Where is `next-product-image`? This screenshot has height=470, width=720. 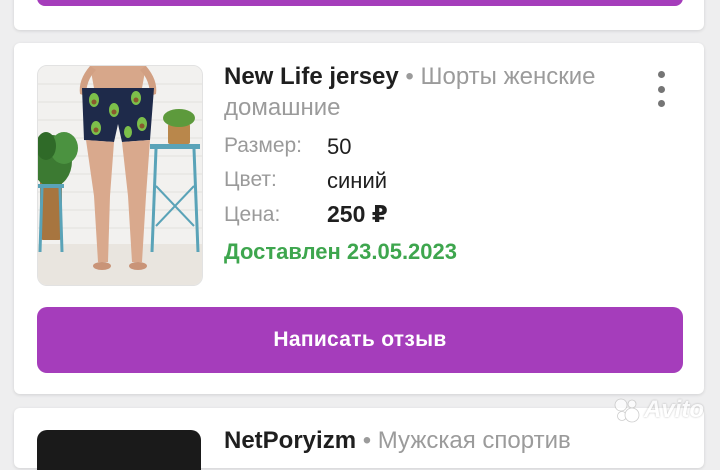 next-product-image is located at coordinates (119, 450).